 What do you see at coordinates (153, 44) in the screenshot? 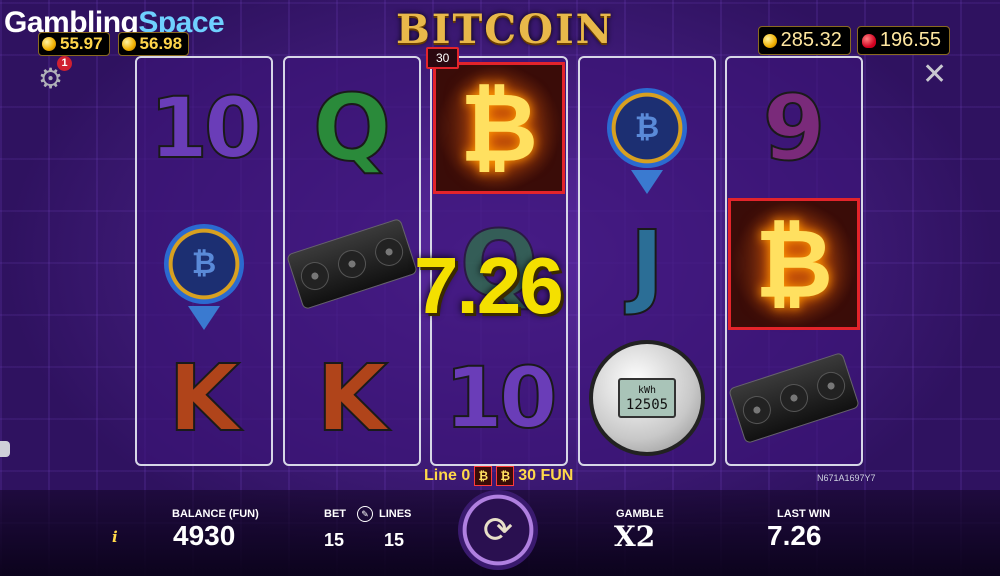
I see `wallet-coin-2: 56.98` at bounding box center [153, 44].